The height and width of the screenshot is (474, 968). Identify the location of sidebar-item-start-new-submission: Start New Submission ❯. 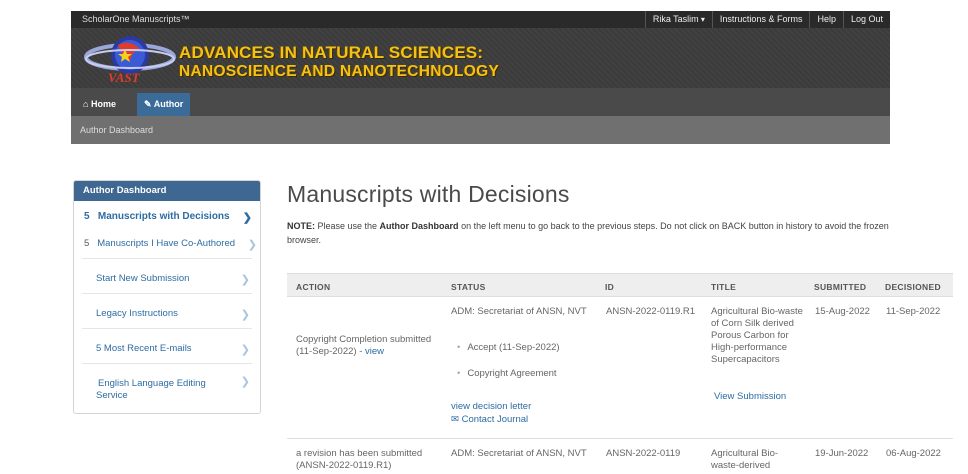
(167, 279).